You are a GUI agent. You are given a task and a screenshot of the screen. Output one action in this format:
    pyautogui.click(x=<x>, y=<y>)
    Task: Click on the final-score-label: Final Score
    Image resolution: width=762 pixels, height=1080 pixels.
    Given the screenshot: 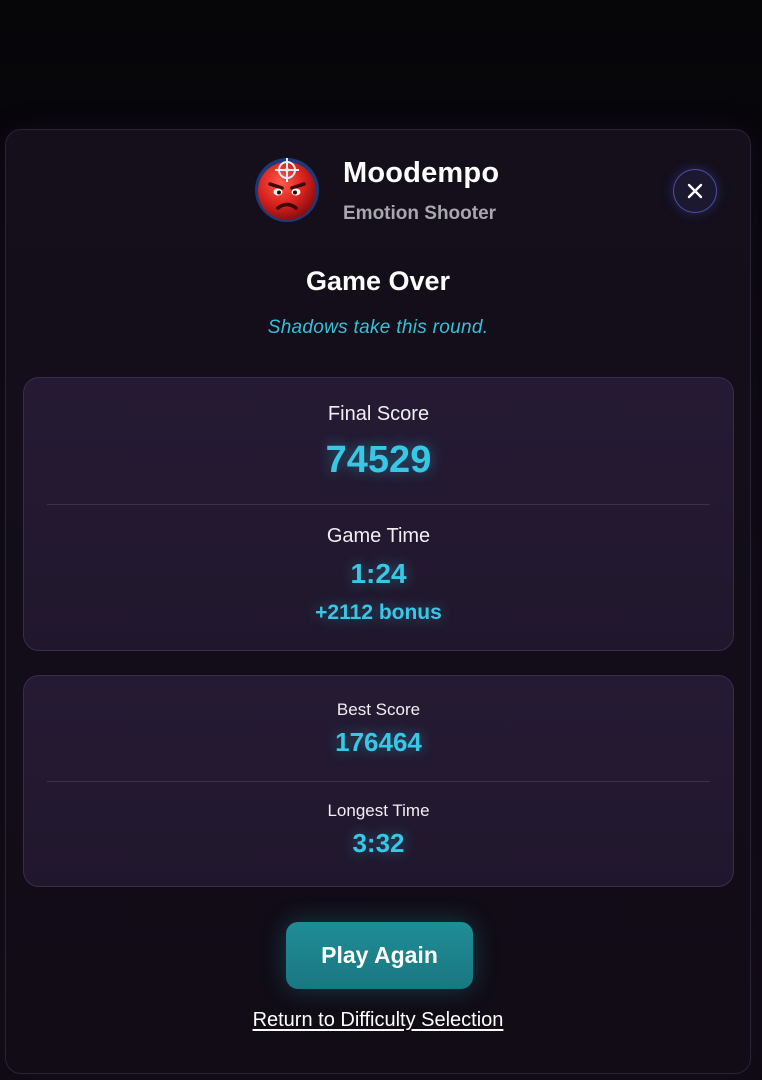 What is the action you would take?
    pyautogui.click(x=378, y=414)
    